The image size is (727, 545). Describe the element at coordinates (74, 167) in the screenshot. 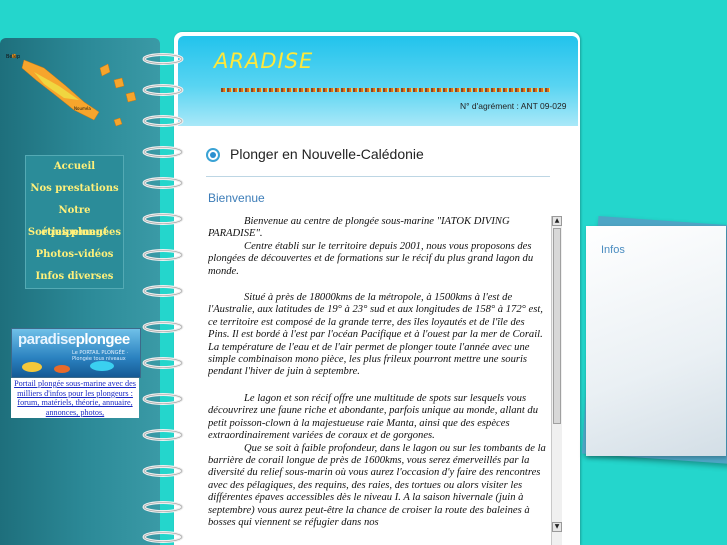

I see `nav-accueil: Accueil` at that location.